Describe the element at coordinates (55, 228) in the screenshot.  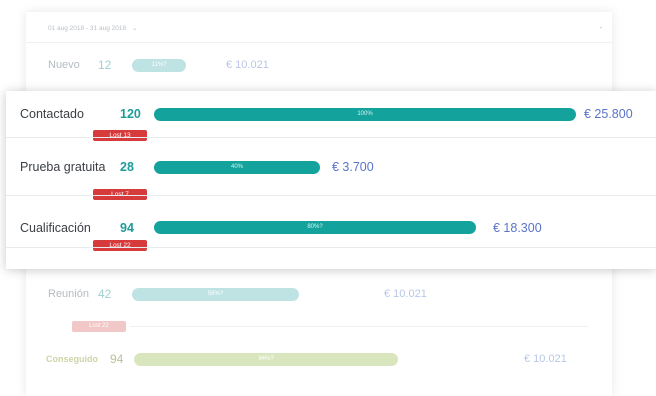
I see `stage-label-cualificacion: Cualificación` at that location.